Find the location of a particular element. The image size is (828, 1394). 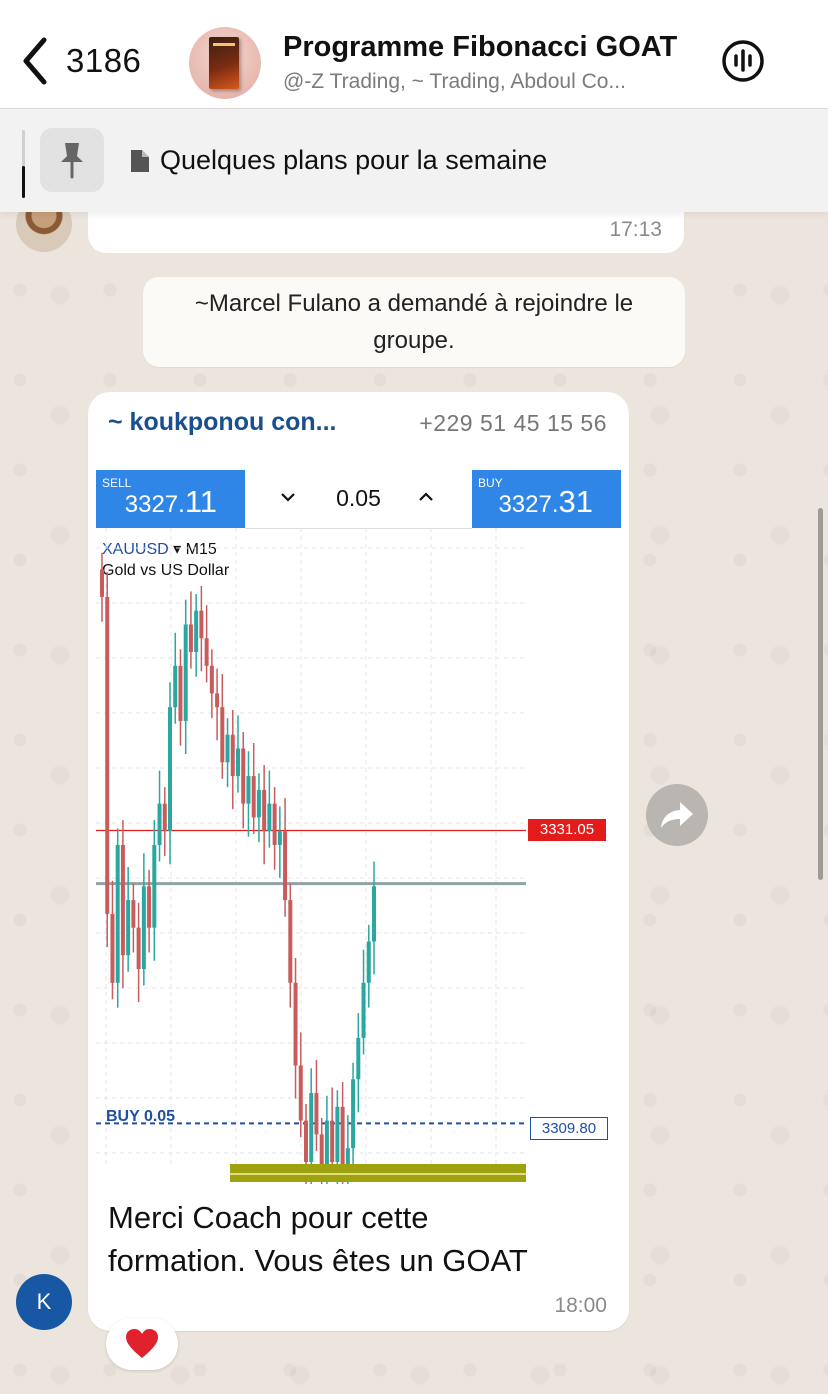

back-button: 3186 is located at coordinates (79, 61).